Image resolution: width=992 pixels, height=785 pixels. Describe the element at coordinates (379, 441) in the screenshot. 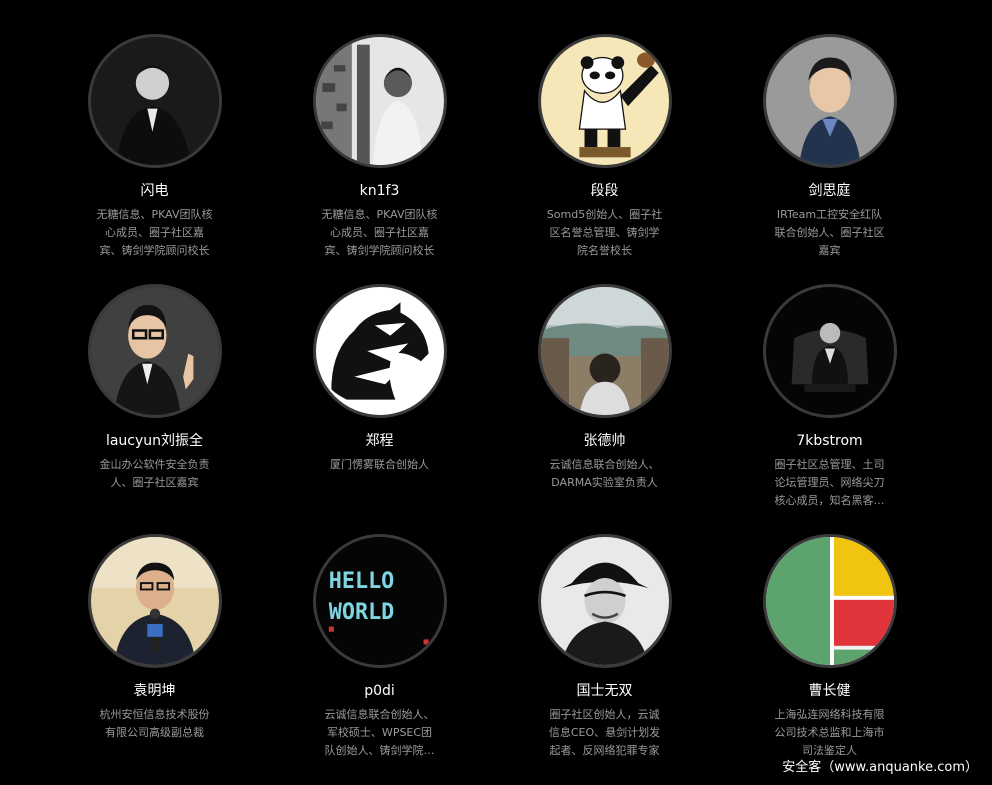

I see `member-name: 郑程` at that location.